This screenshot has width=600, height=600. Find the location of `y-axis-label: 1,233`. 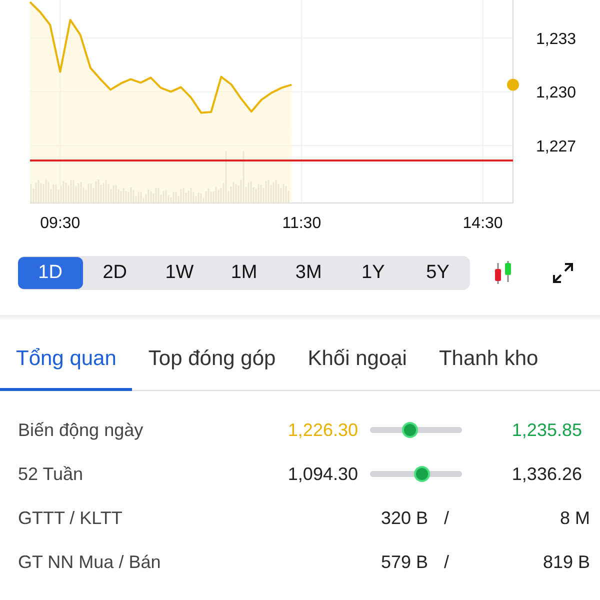

y-axis-label: 1,233 is located at coordinates (556, 39).